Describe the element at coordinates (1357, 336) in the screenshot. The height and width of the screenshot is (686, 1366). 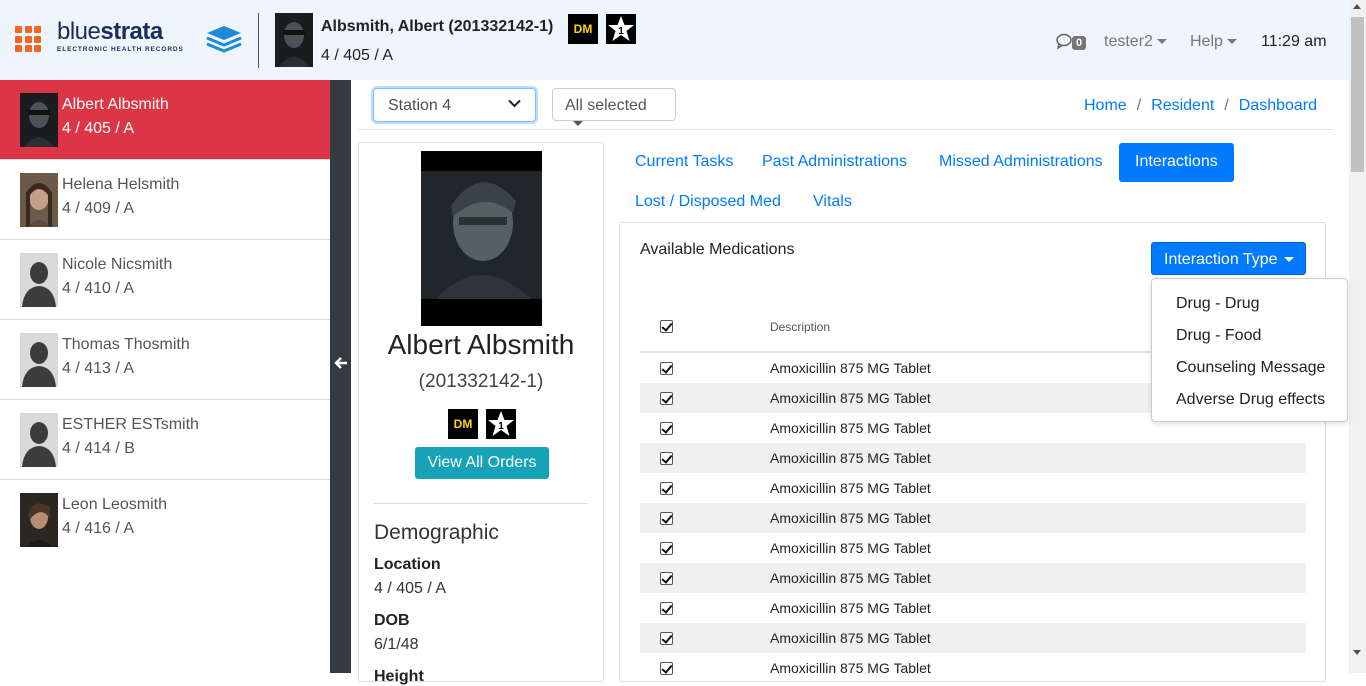
I see `page-scrollbar` at that location.